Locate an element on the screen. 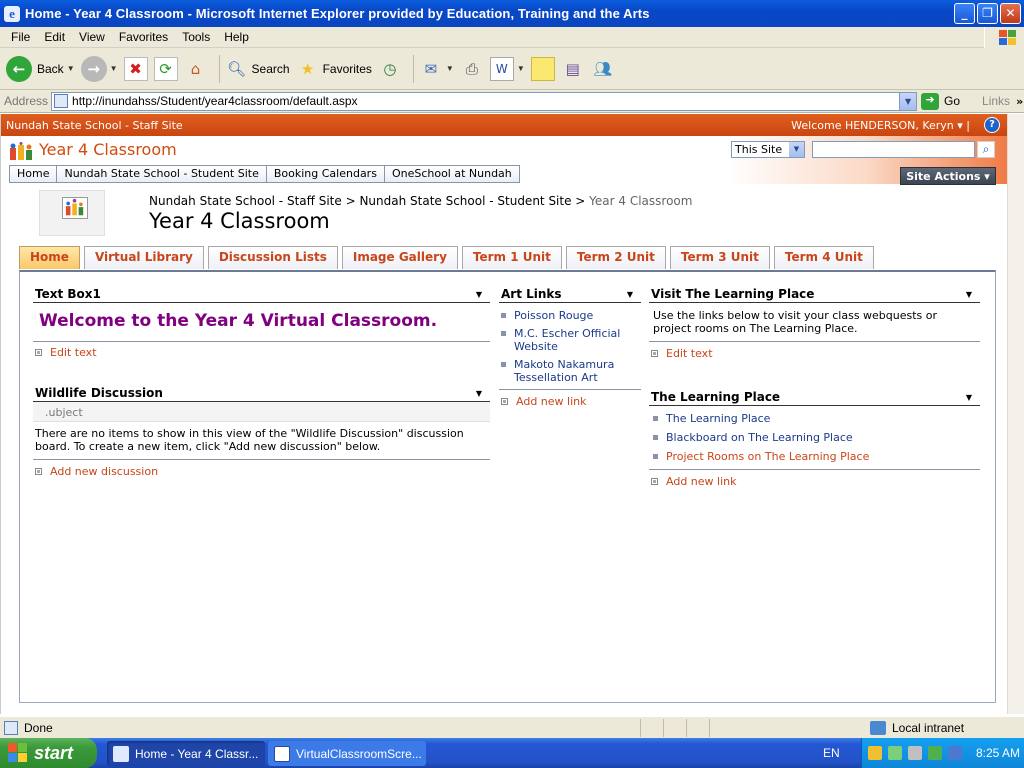 This screenshot has height=768, width=1024. global-site-link: Nundah State School - Staff Site is located at coordinates (94, 125).